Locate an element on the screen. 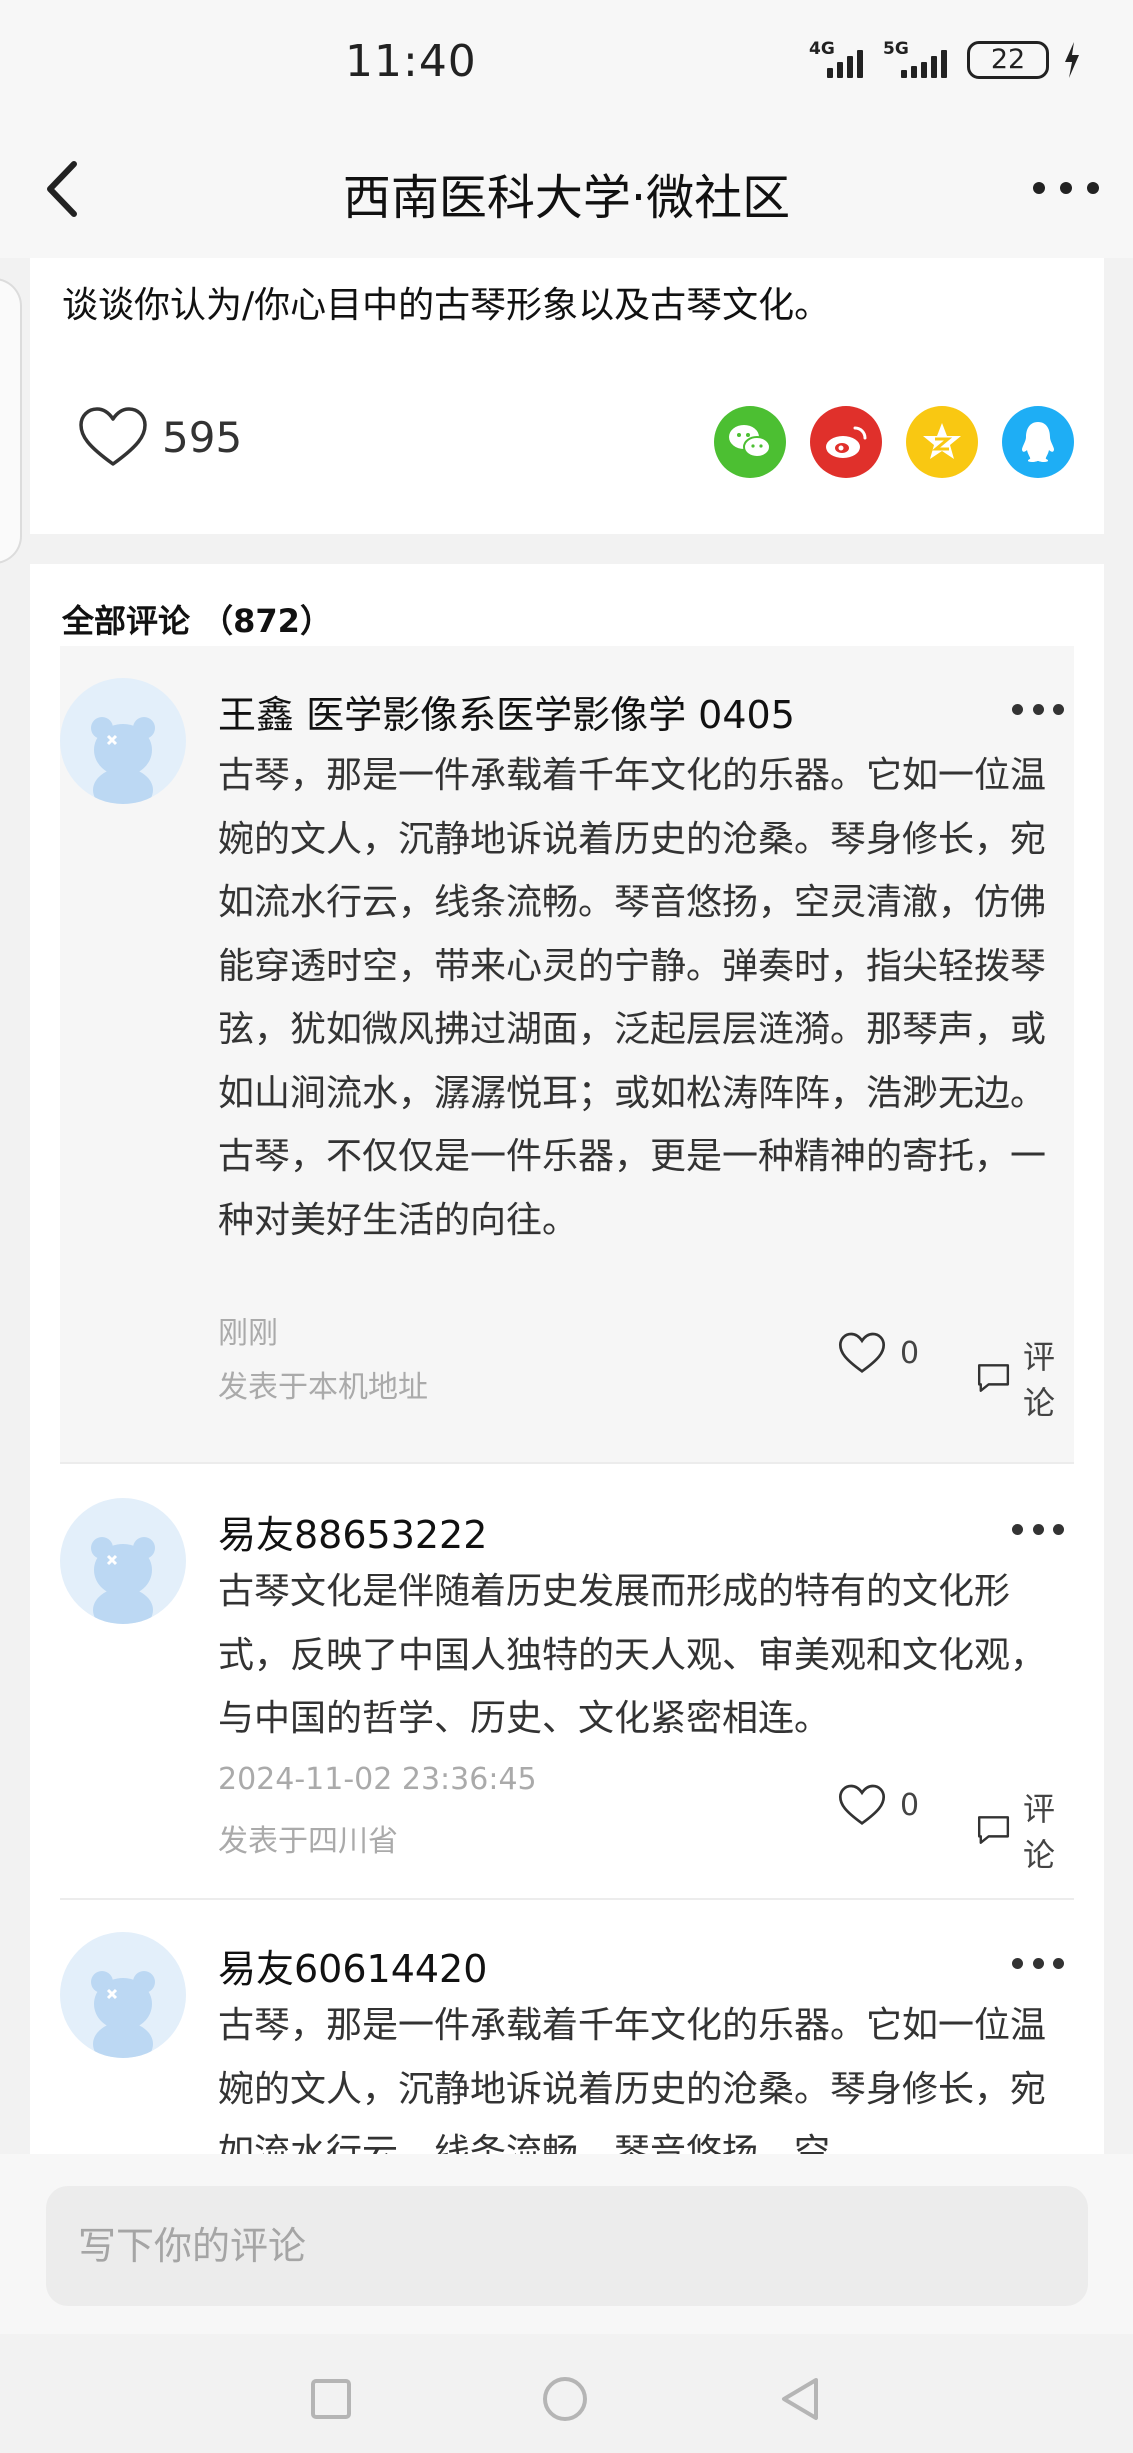  qzone-icon is located at coordinates (942, 441).